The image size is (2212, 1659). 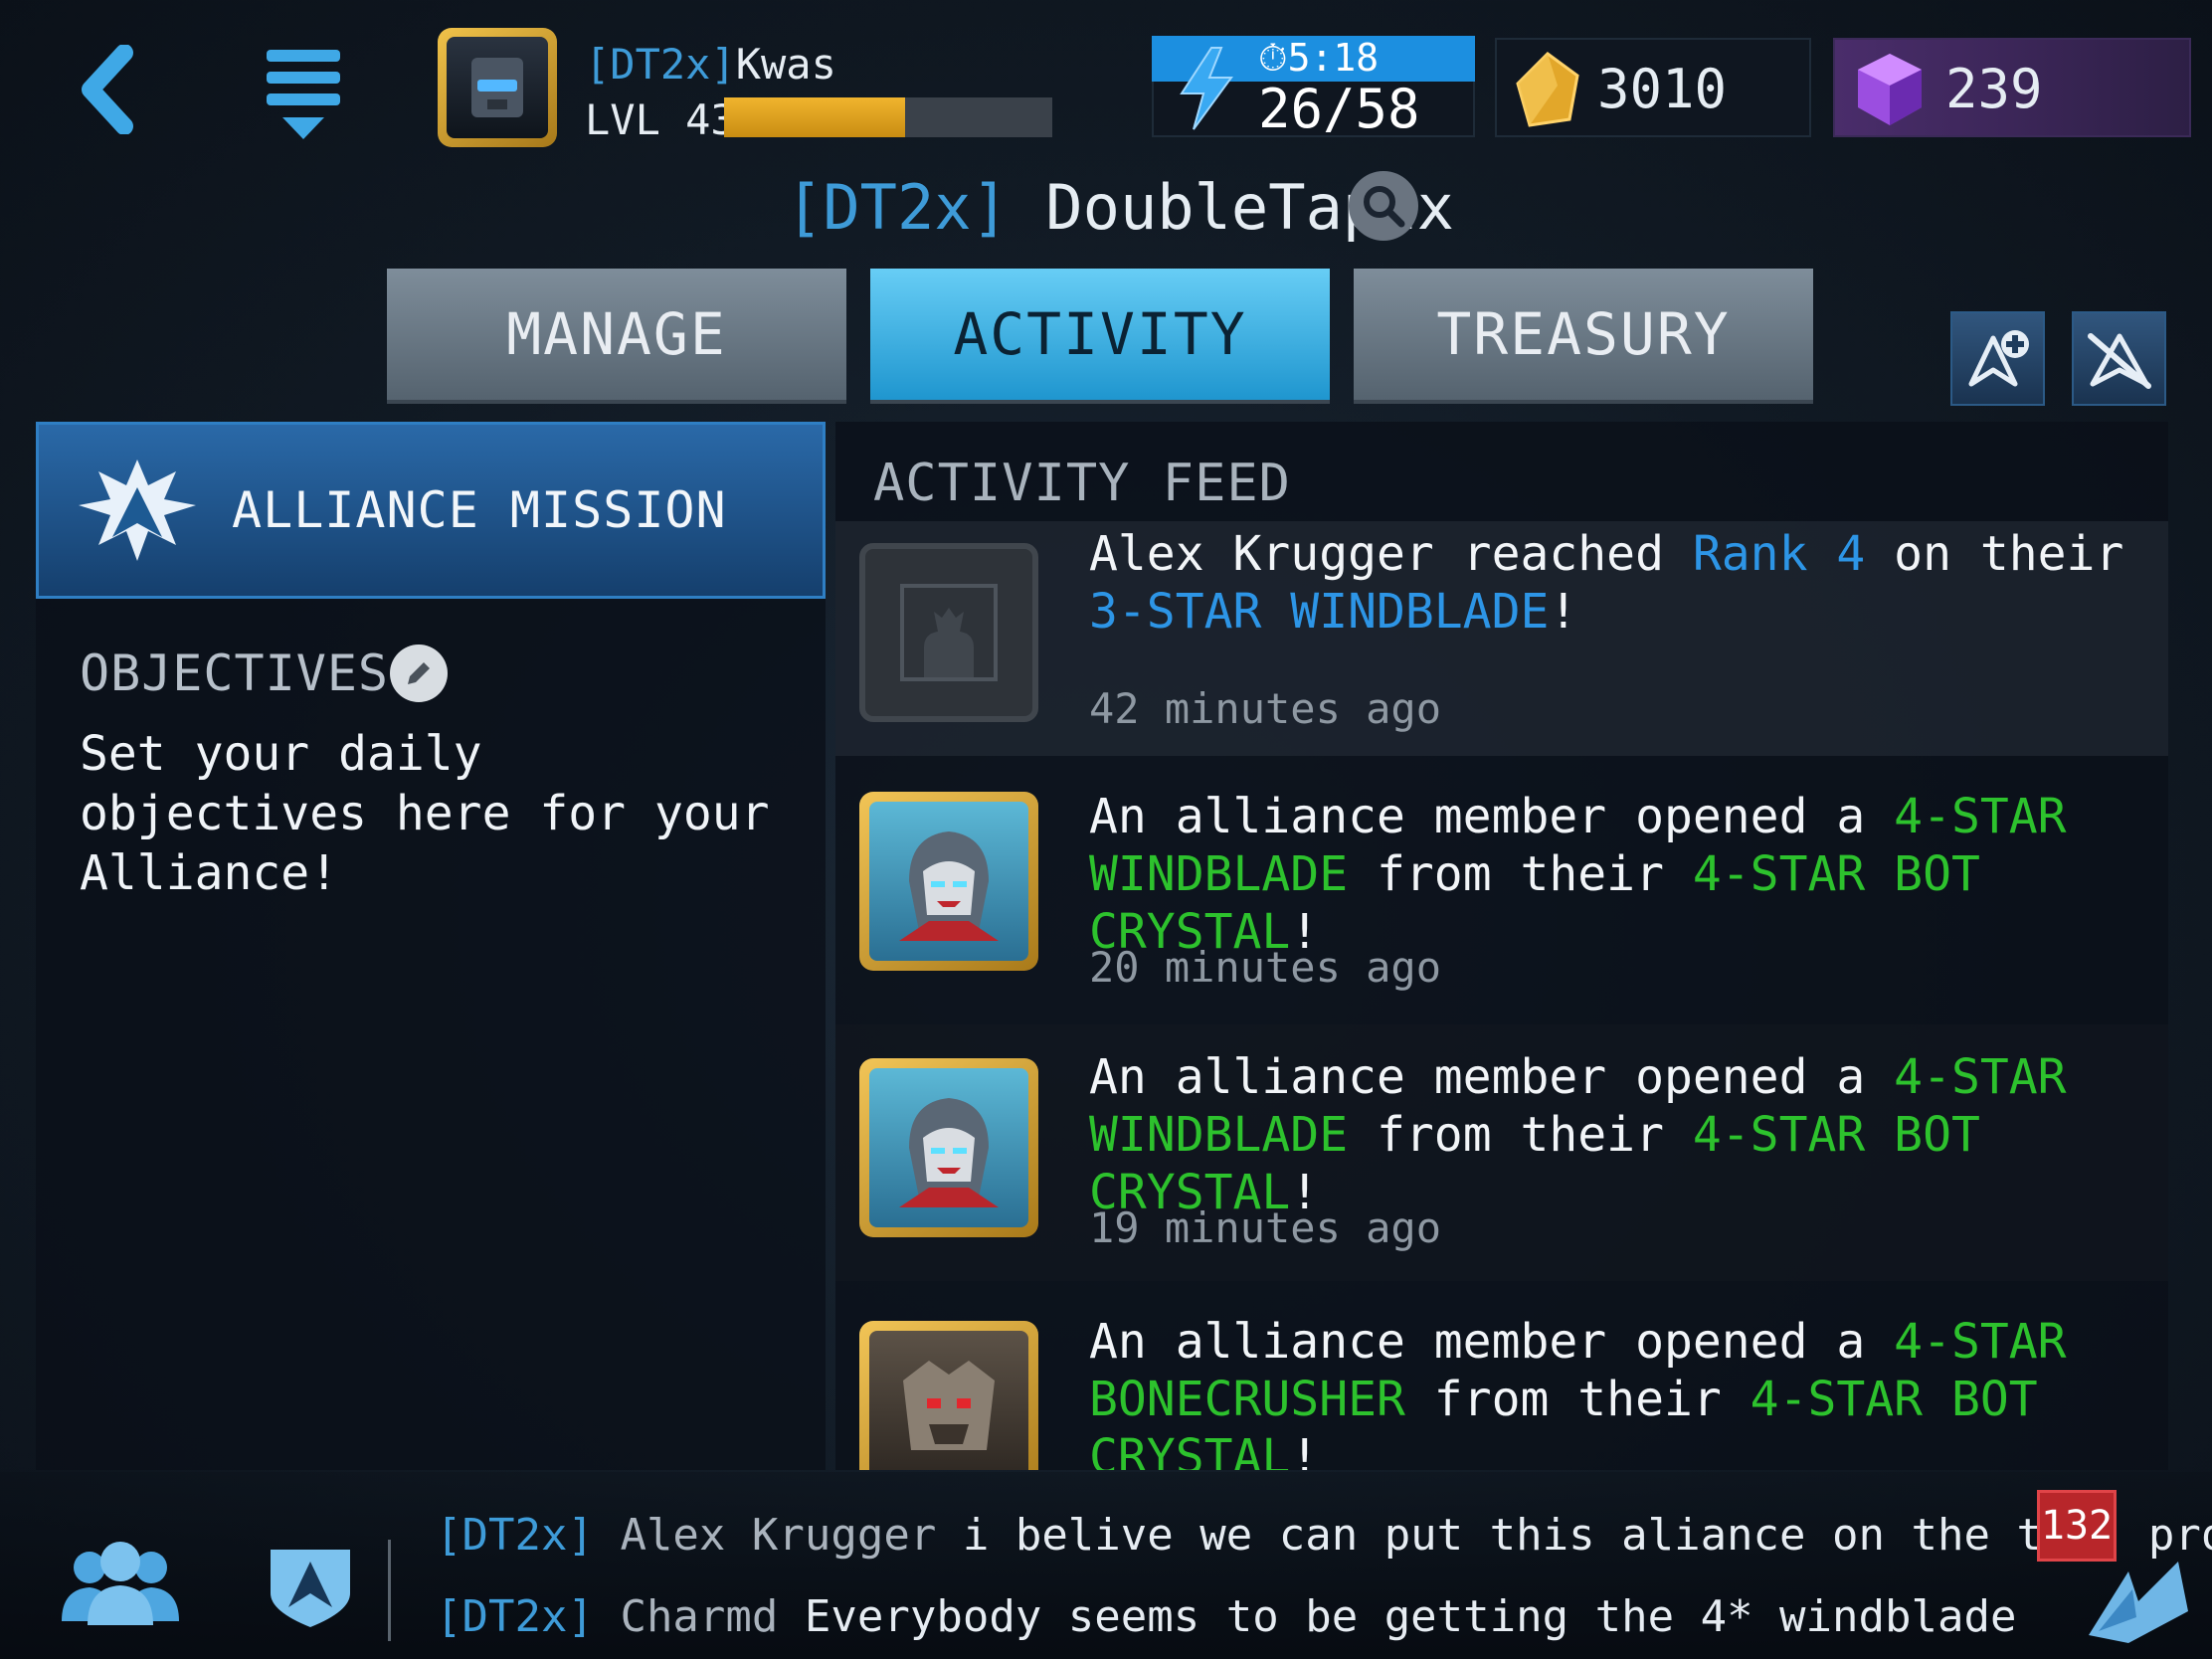 I want to click on alliance-emblem-button, so click(x=310, y=1581).